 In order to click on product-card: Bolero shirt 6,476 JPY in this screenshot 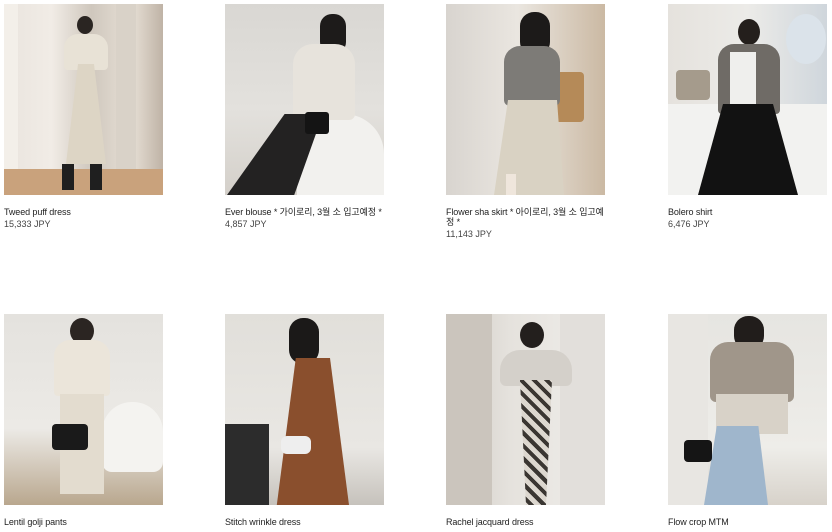, I will do `click(748, 117)`.